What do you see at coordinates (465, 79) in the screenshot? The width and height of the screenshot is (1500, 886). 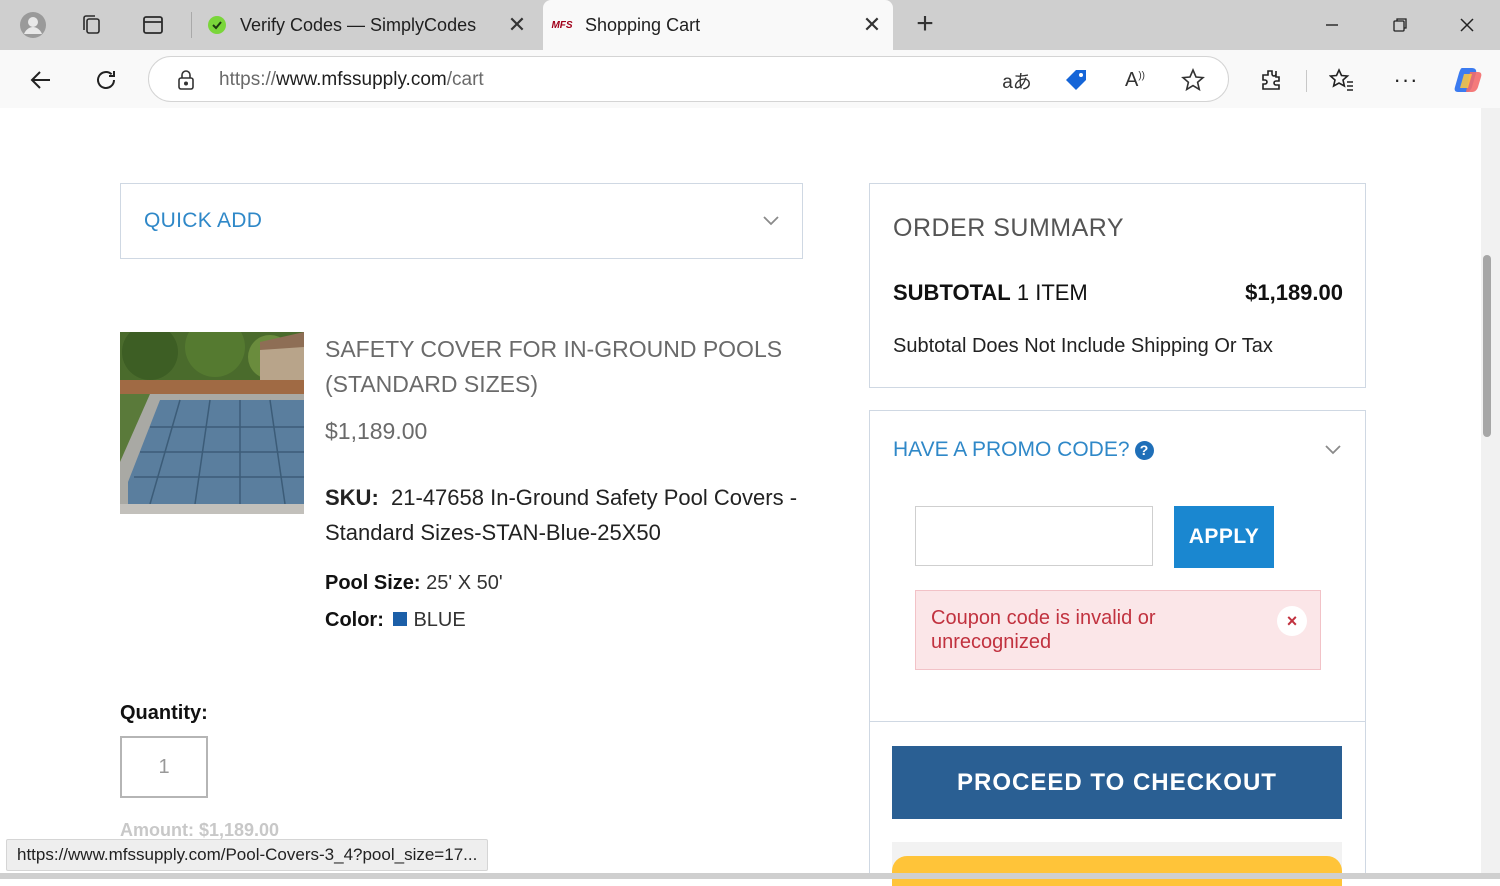 I see `url-path: /cart` at bounding box center [465, 79].